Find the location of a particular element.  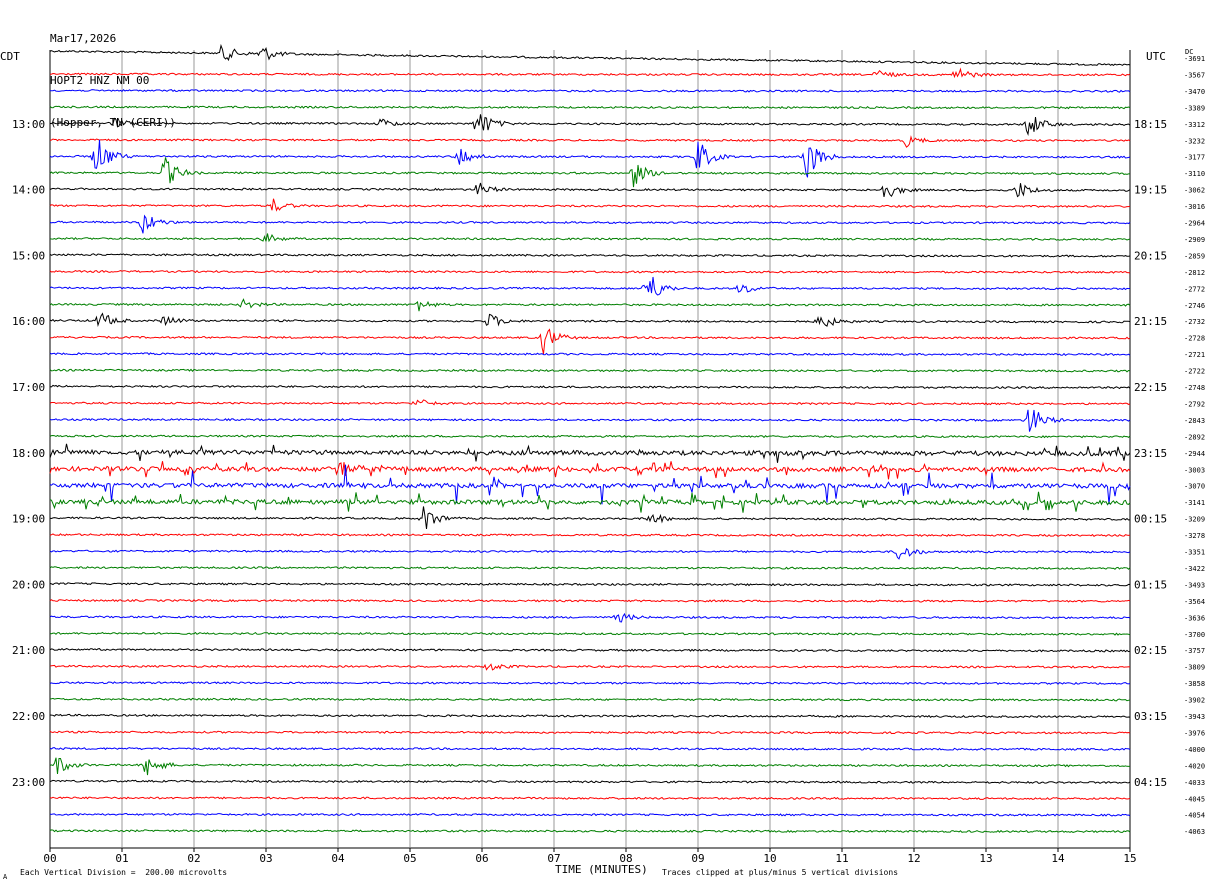

dc-offset-label: -3636 is located at coordinates (1194, 618).